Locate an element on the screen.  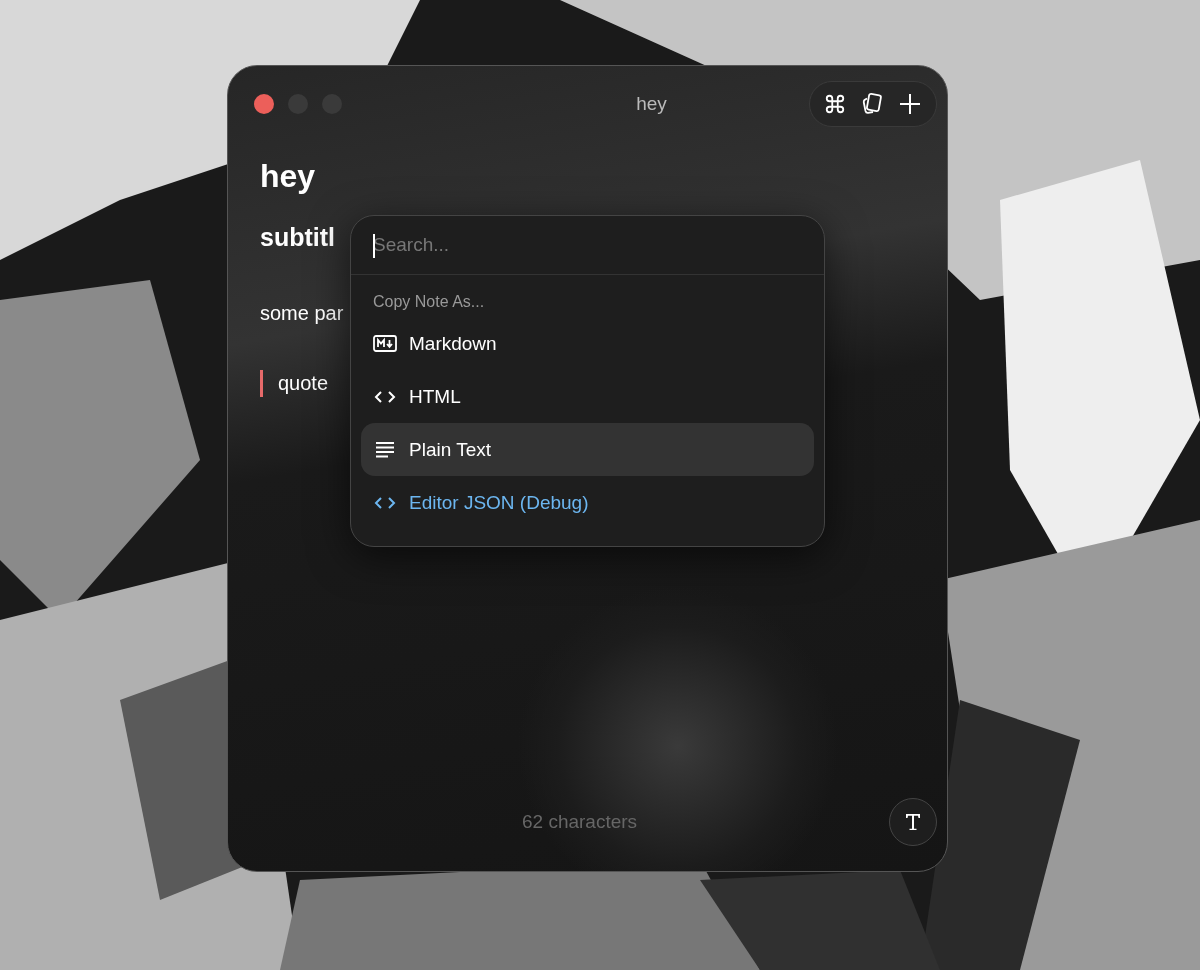
menu-item: Markdown is located at coordinates (587, 343).